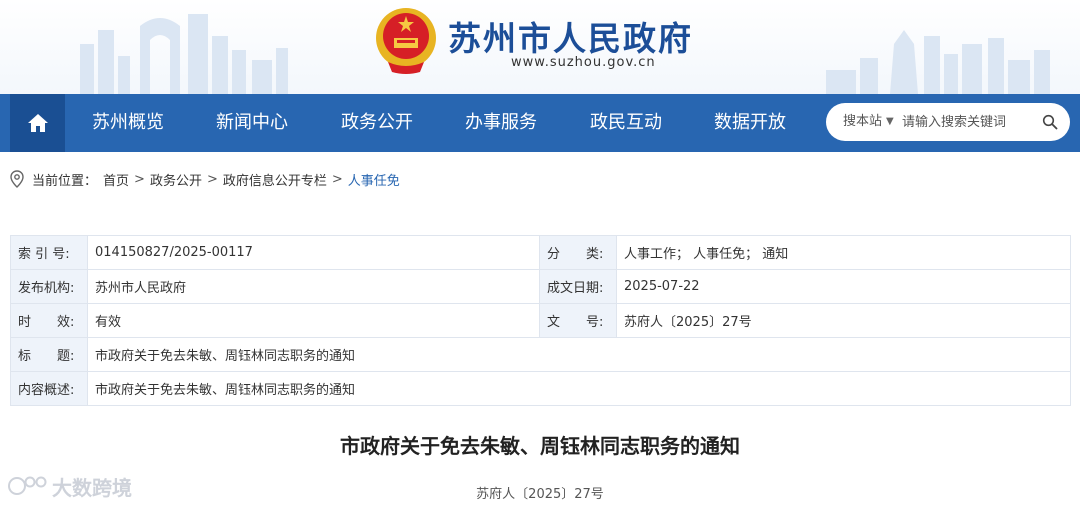 This screenshot has width=1080, height=507. I want to click on doc-number-value: 苏府人〔2025〕27号, so click(843, 320).